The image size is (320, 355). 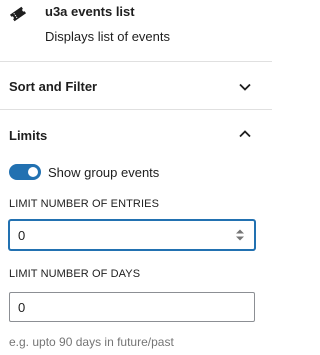 I want to click on block-card: u3a events list Displays list of events, so click(x=136, y=30).